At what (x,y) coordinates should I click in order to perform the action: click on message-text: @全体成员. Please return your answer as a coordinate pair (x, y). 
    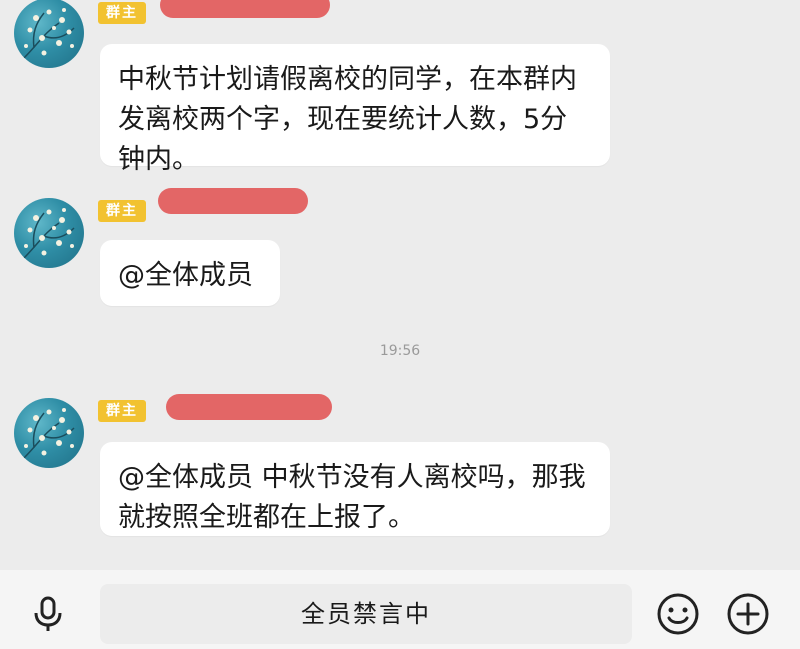
    Looking at the image, I should click on (185, 275).